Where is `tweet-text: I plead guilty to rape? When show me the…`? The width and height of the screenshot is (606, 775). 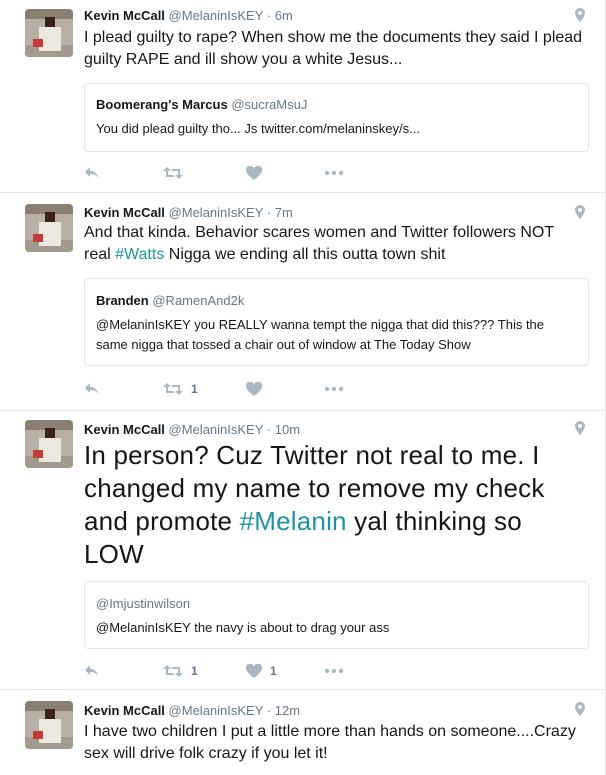
tweet-text: I plead guilty to rape? When show me the… is located at coordinates (333, 48).